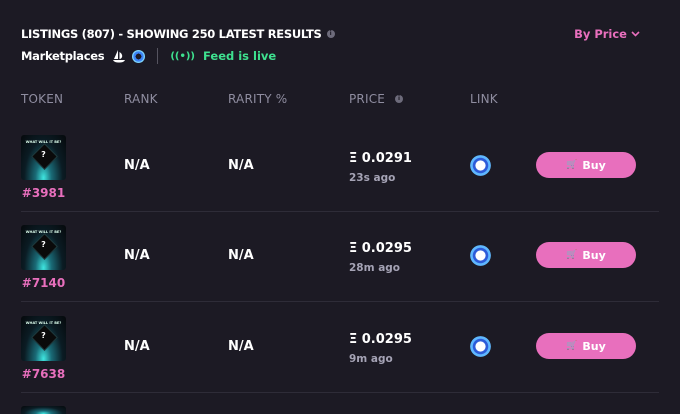 This screenshot has height=414, width=680. What do you see at coordinates (119, 56) in the screenshot?
I see `opensea-icon` at bounding box center [119, 56].